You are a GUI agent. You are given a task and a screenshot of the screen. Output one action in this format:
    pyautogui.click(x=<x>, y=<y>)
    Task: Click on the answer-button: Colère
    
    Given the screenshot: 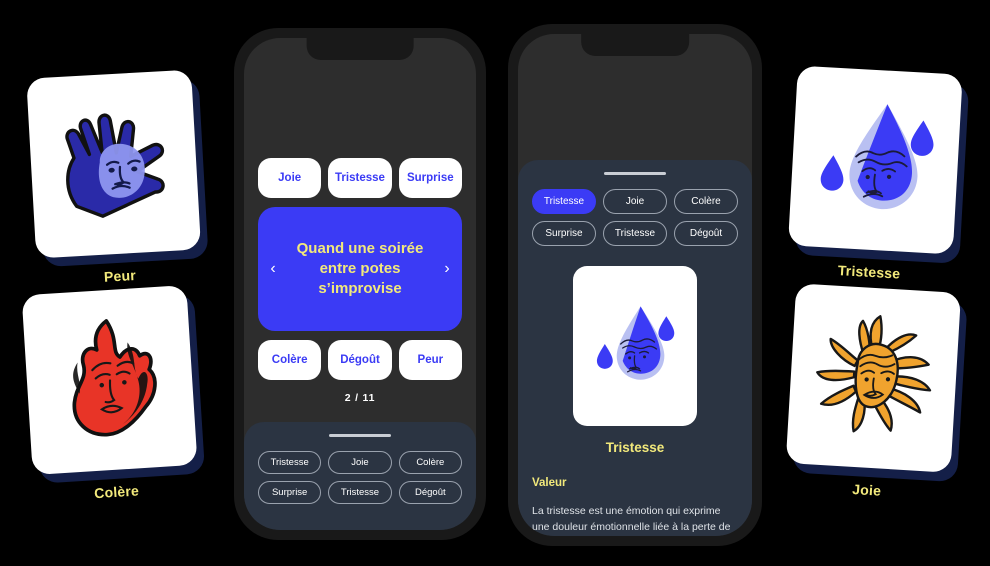 What is the action you would take?
    pyautogui.click(x=290, y=360)
    